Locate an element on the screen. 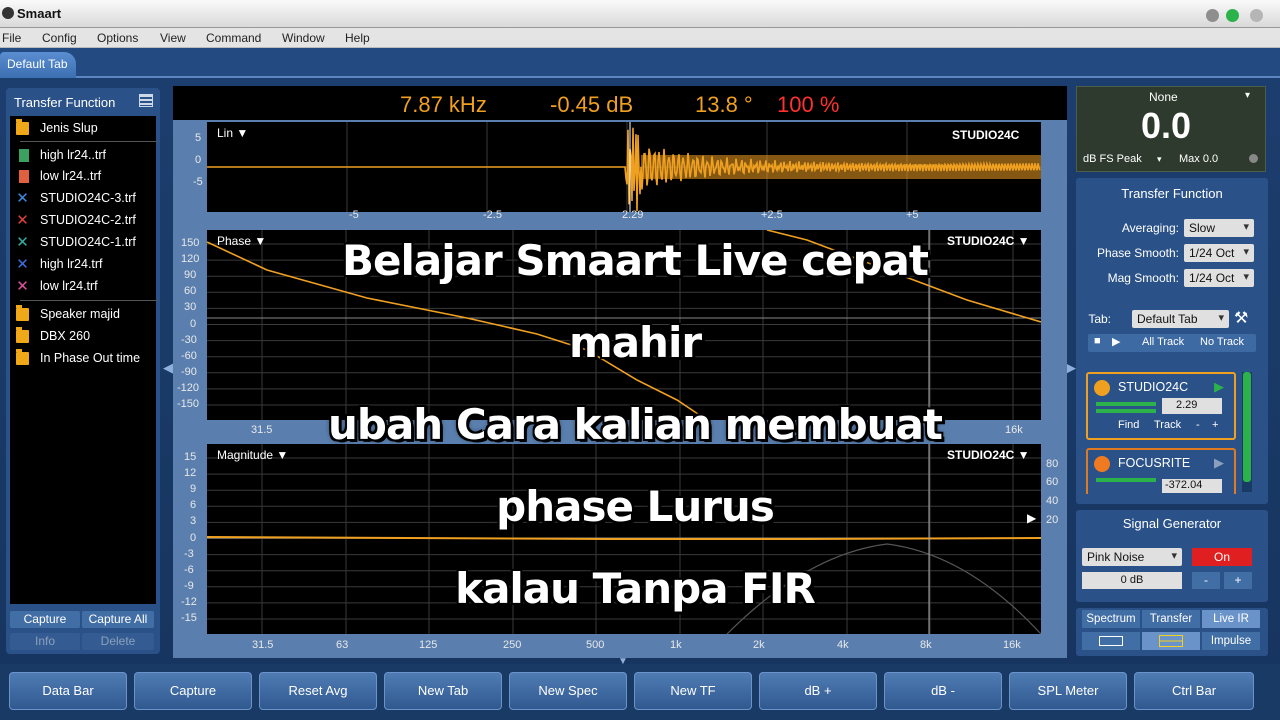 The image size is (1280, 720). readout-phase: 13.8 ° is located at coordinates (724, 104).